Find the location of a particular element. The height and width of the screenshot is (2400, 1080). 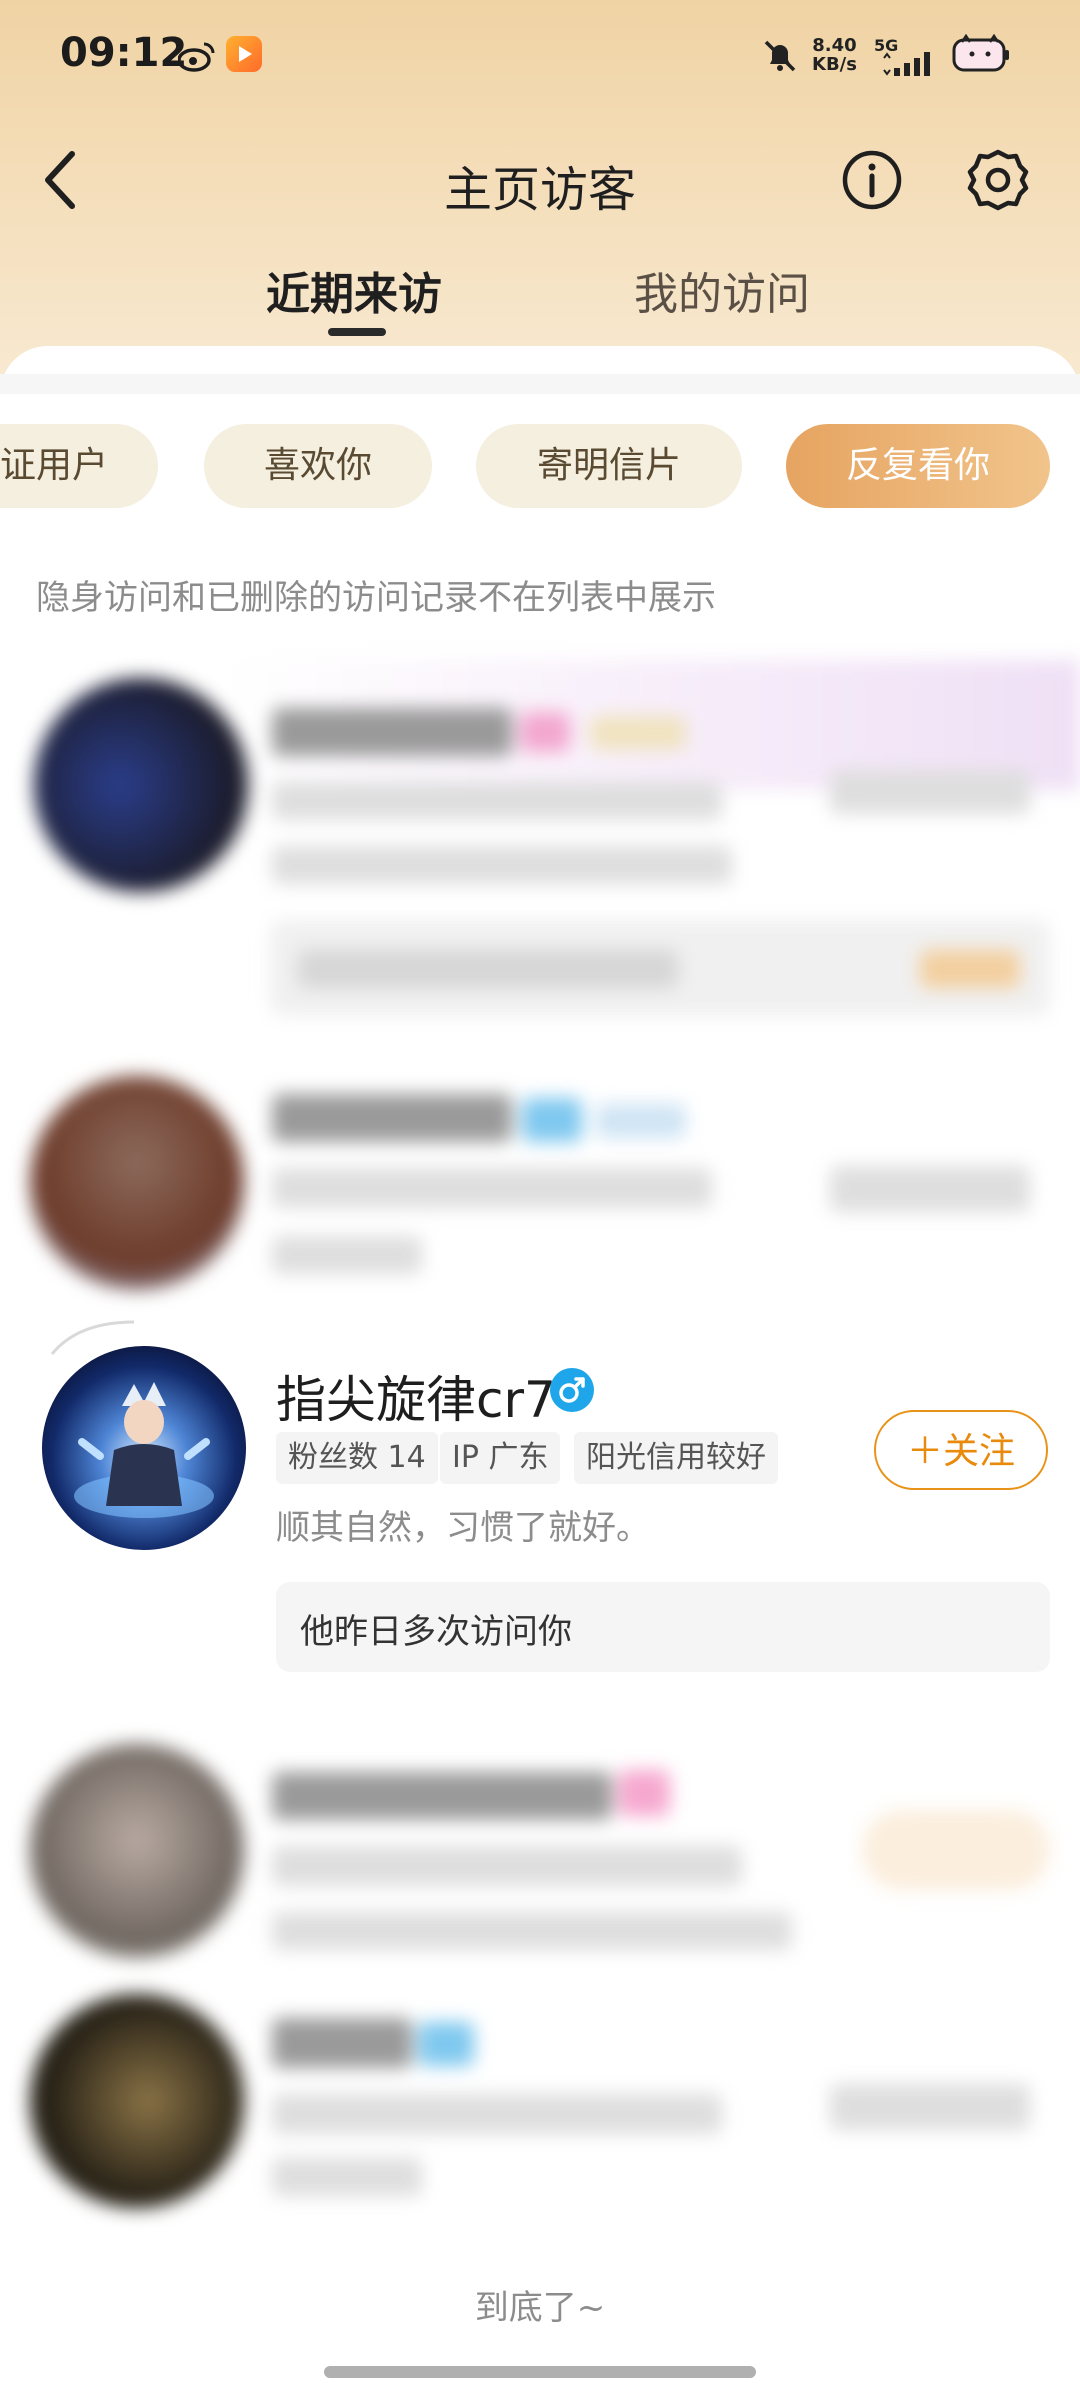

net-speed-unit: KB/s is located at coordinates (834, 64).